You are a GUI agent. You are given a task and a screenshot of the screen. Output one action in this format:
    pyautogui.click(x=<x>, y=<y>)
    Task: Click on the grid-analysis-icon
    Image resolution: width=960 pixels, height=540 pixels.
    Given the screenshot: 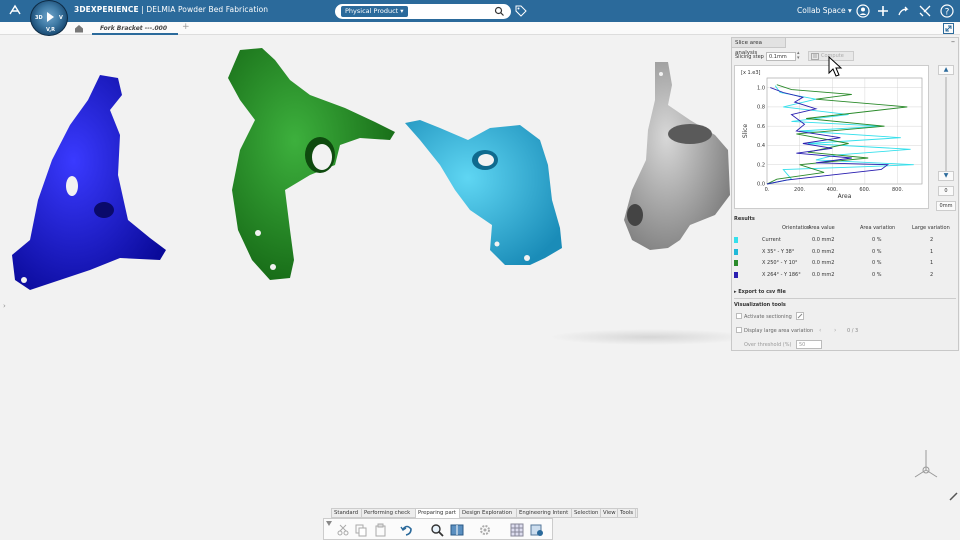 What is the action you would take?
    pyautogui.click(x=517, y=530)
    